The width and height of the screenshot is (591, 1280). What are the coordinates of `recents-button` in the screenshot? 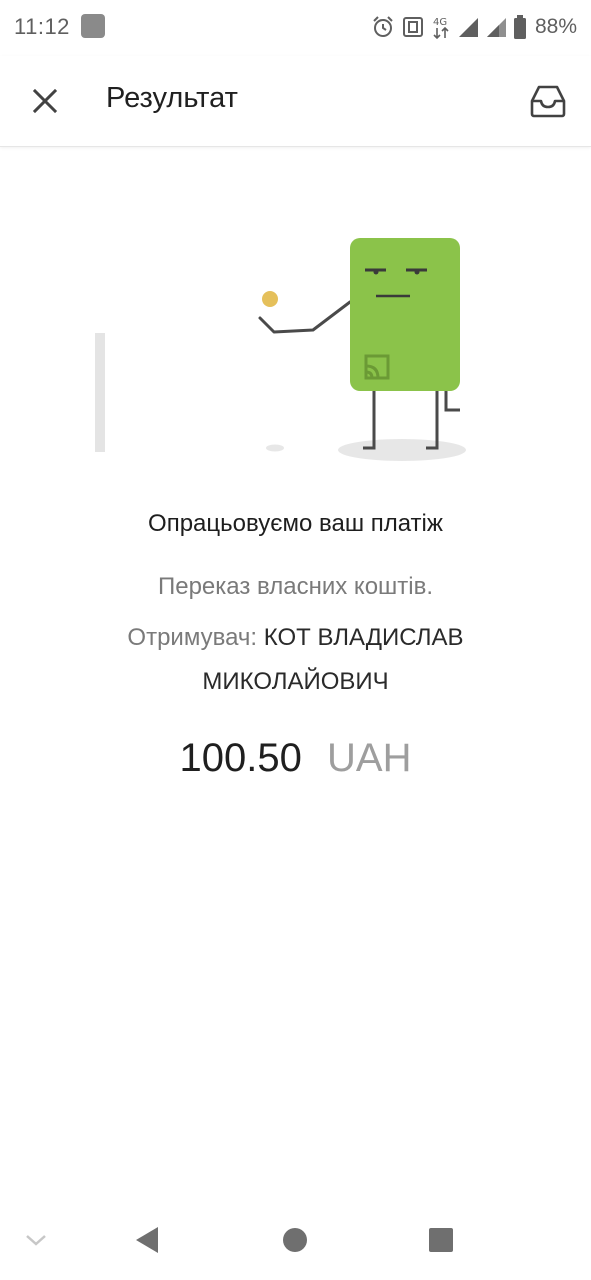 It's located at (441, 1240).